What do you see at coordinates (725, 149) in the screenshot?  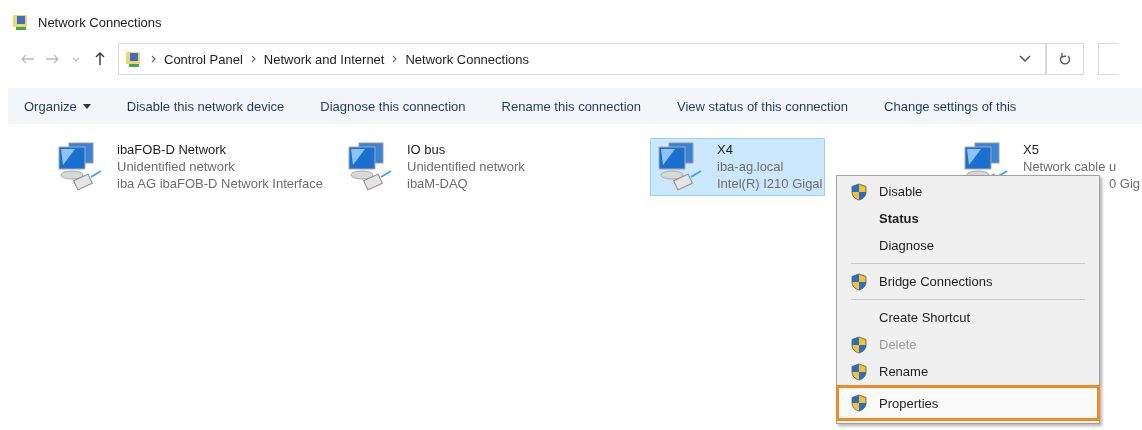 I see `connection-name: X4` at bounding box center [725, 149].